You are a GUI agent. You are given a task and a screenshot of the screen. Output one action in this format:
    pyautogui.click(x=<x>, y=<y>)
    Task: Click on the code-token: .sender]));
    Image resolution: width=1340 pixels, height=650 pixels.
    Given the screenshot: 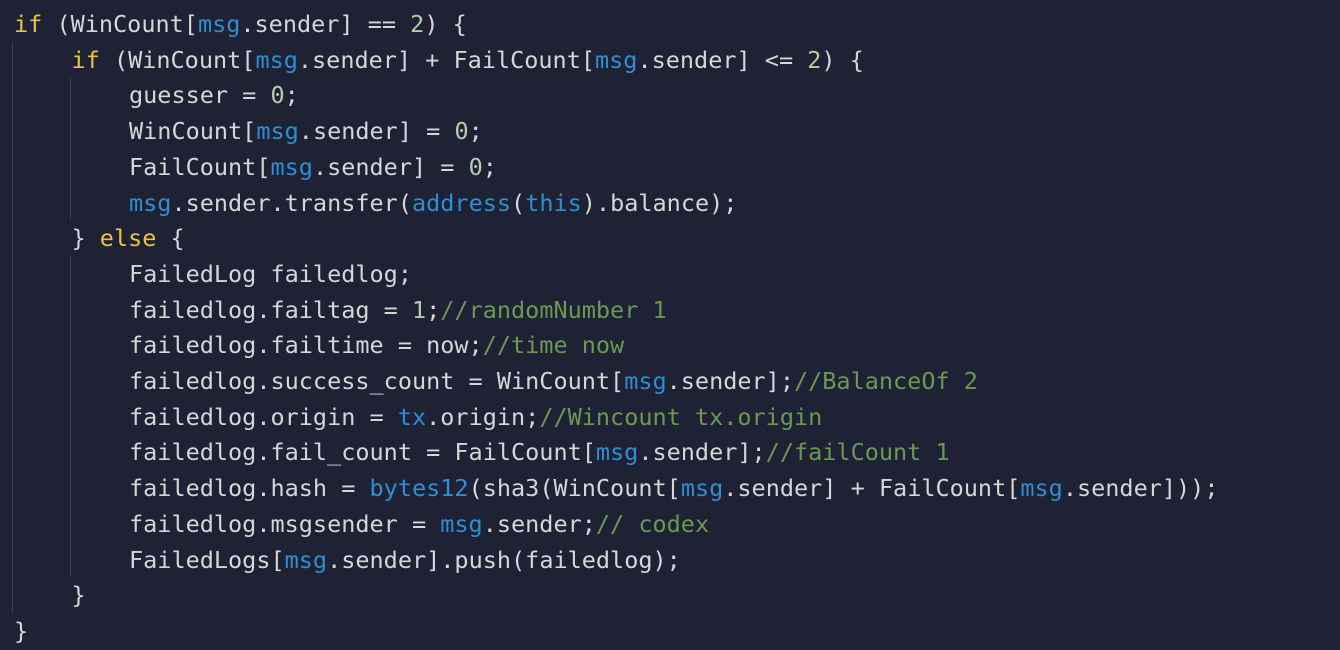 What is the action you would take?
    pyautogui.click(x=1140, y=488)
    